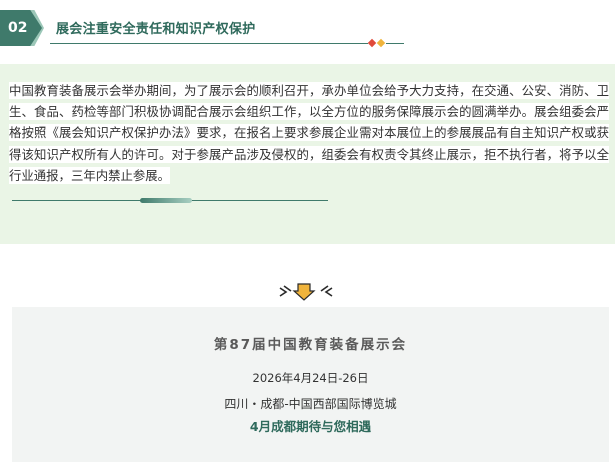  I want to click on header-divider-tail, so click(395, 43).